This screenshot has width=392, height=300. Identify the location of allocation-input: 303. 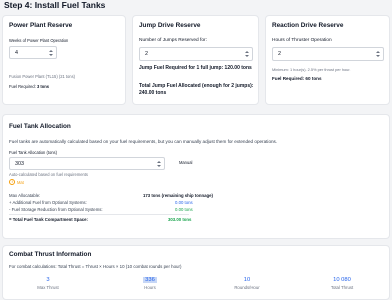
(87, 163).